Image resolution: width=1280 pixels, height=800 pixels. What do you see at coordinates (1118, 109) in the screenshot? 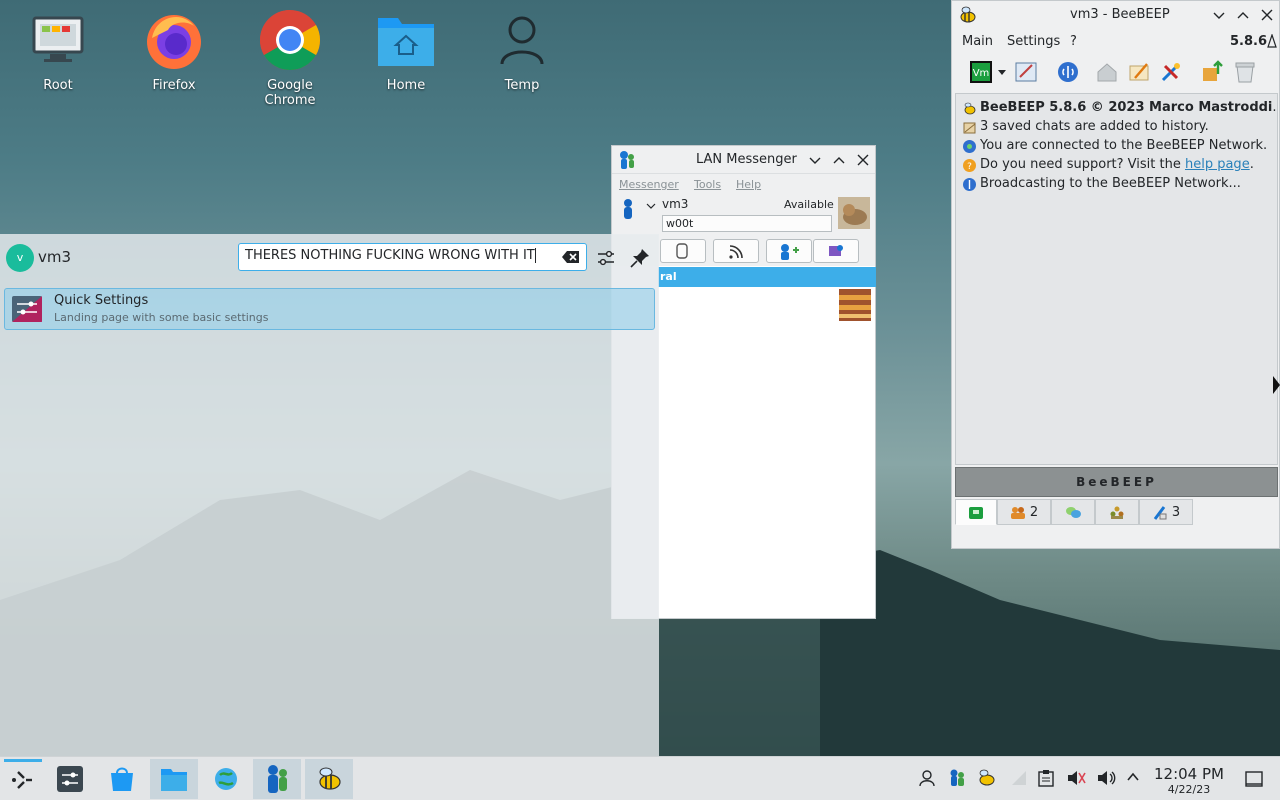
I see `log-line: BeeBEEP 5.8.6 © 2023 Marco Mastroddi.` at bounding box center [1118, 109].